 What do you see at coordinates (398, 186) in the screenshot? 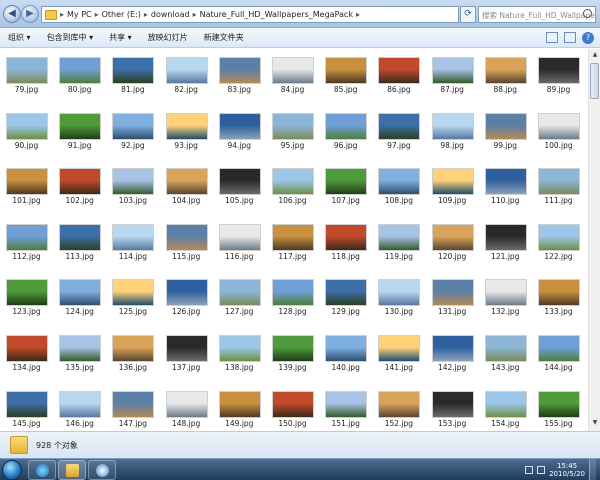
I see `file-item: 108.jpg` at bounding box center [398, 186].